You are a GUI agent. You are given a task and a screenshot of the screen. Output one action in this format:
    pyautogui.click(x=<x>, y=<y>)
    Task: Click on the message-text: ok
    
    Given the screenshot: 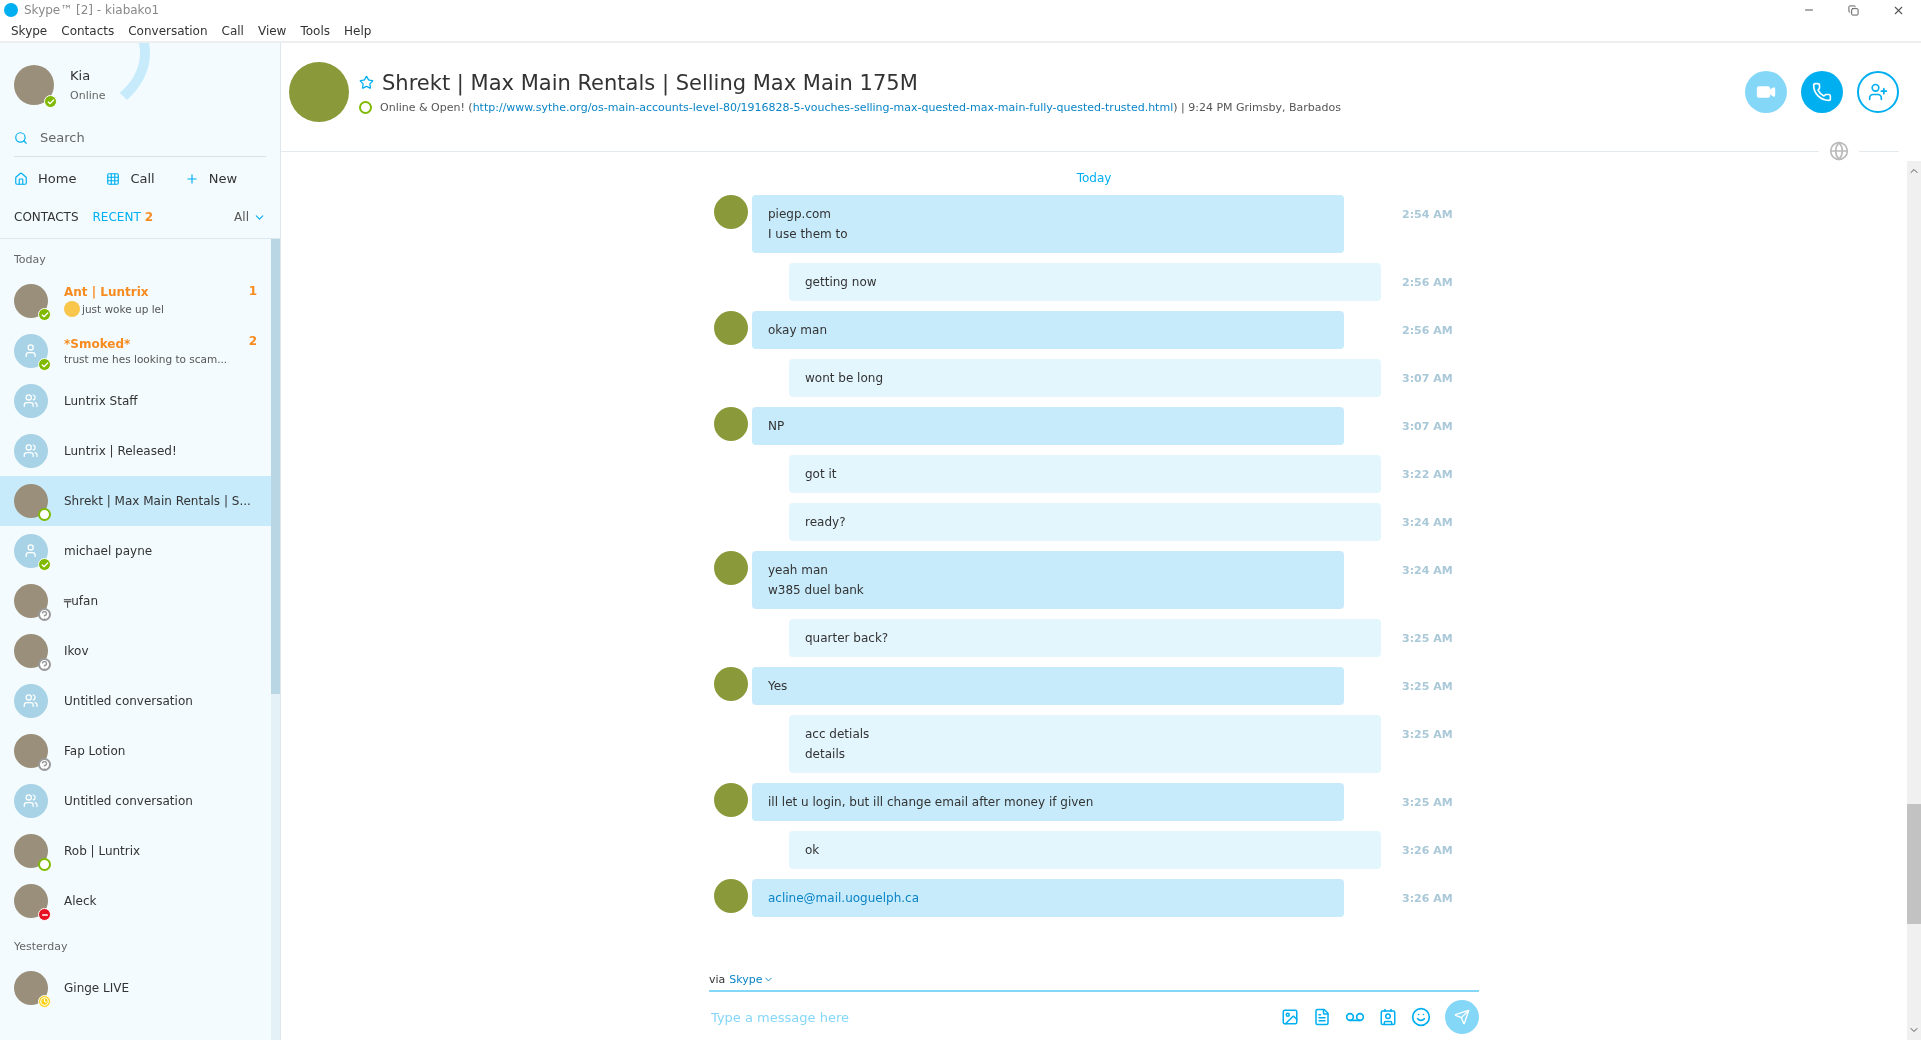 What is the action you would take?
    pyautogui.click(x=813, y=850)
    